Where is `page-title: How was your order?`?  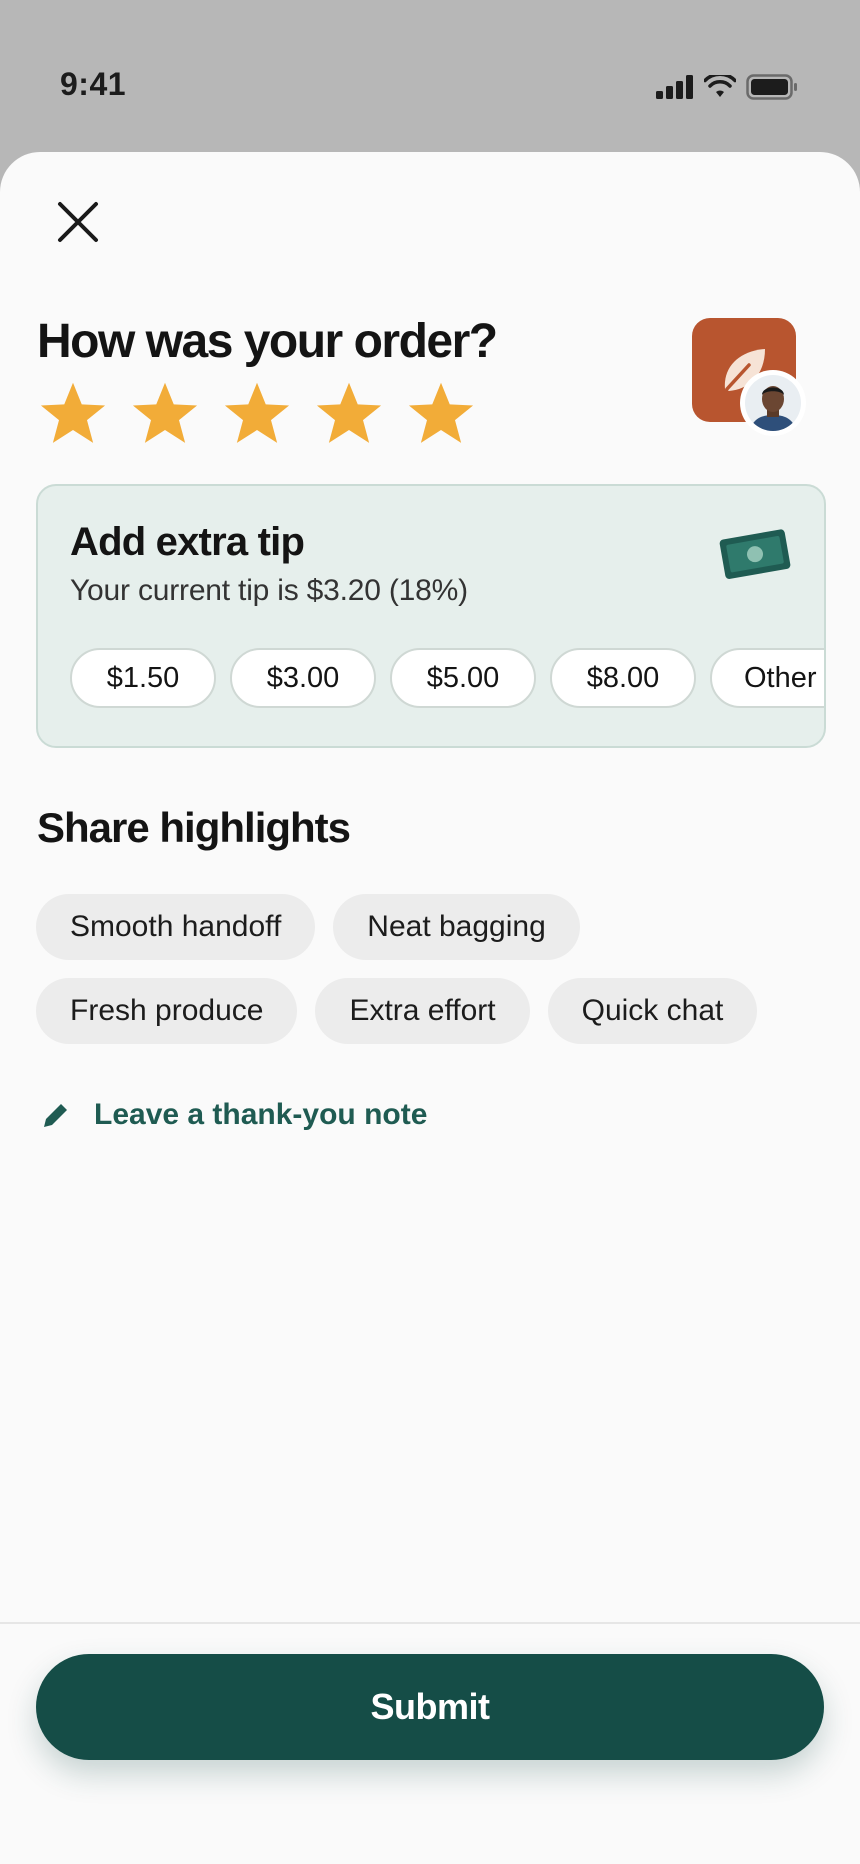 page-title: How was your order? is located at coordinates (267, 341).